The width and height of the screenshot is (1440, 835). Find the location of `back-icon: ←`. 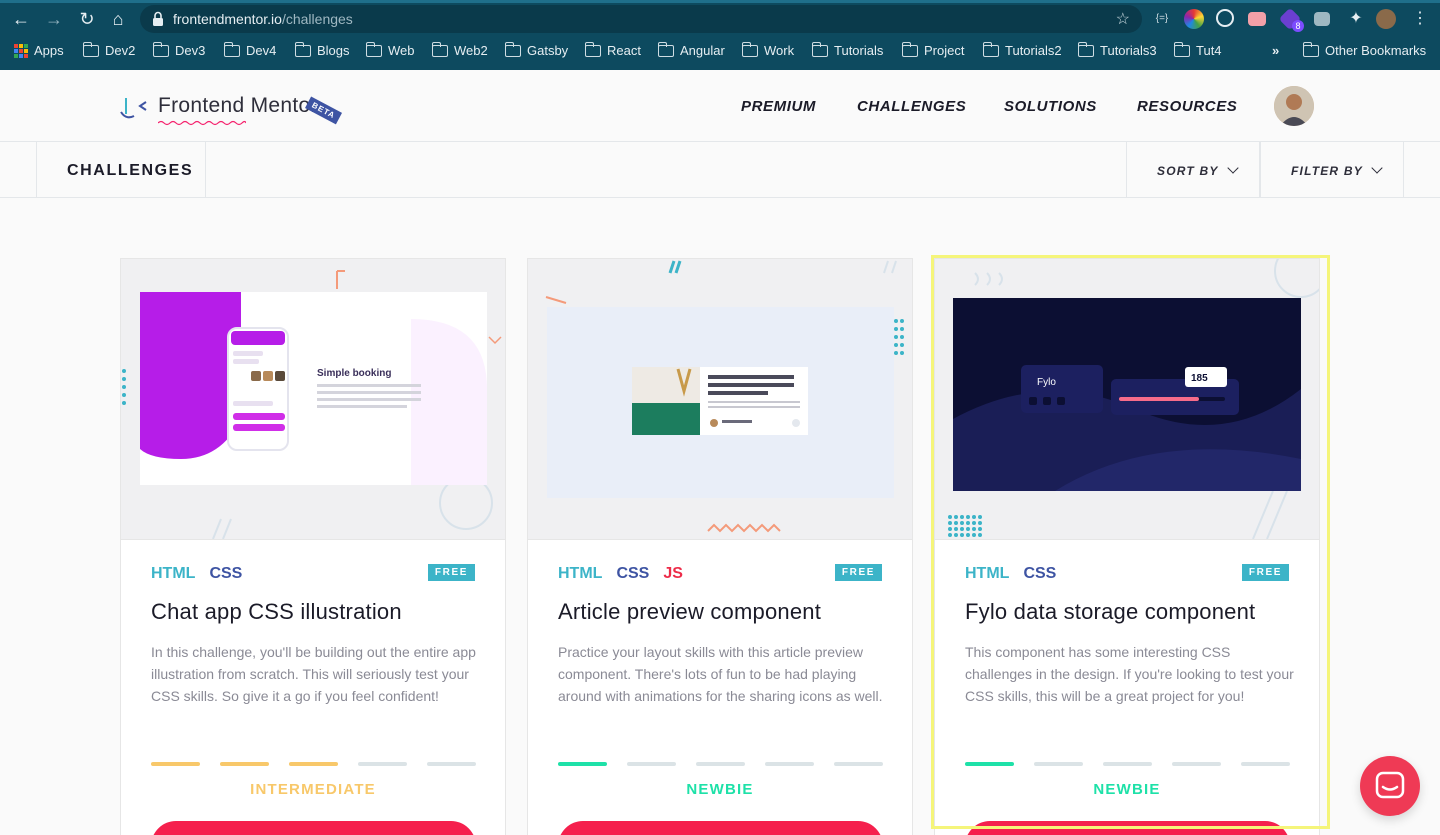

back-icon: ← is located at coordinates (21, 19).